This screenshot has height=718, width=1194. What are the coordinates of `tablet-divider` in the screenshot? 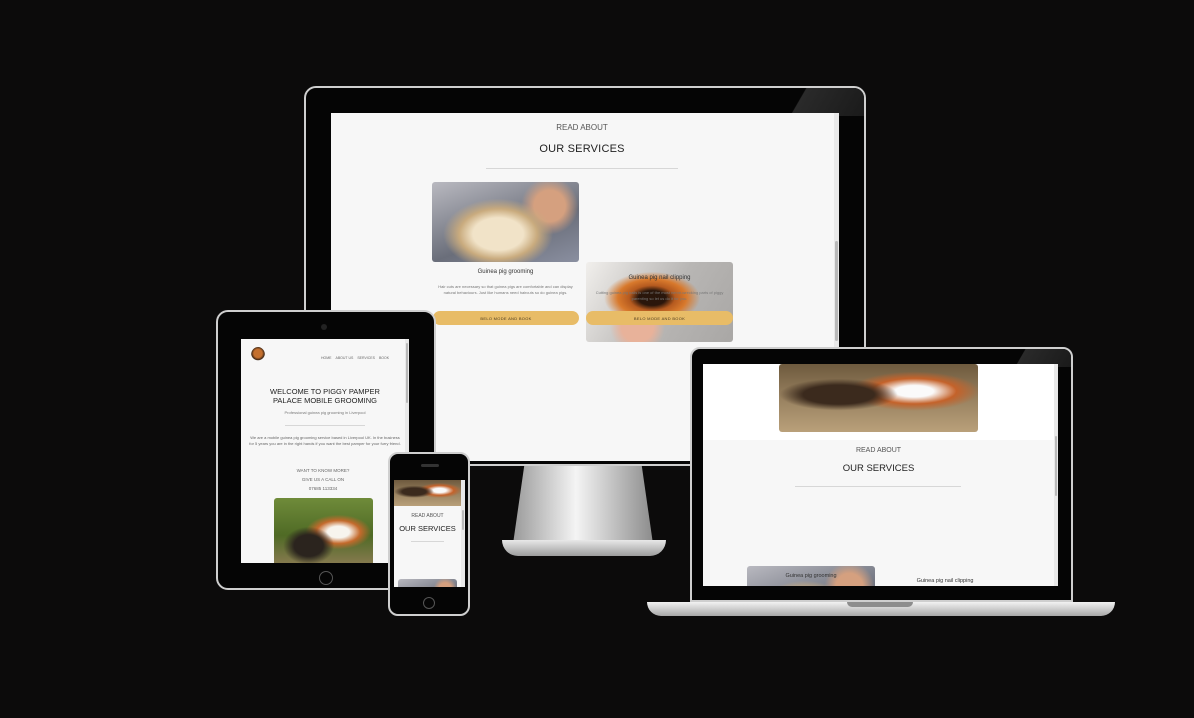 It's located at (325, 425).